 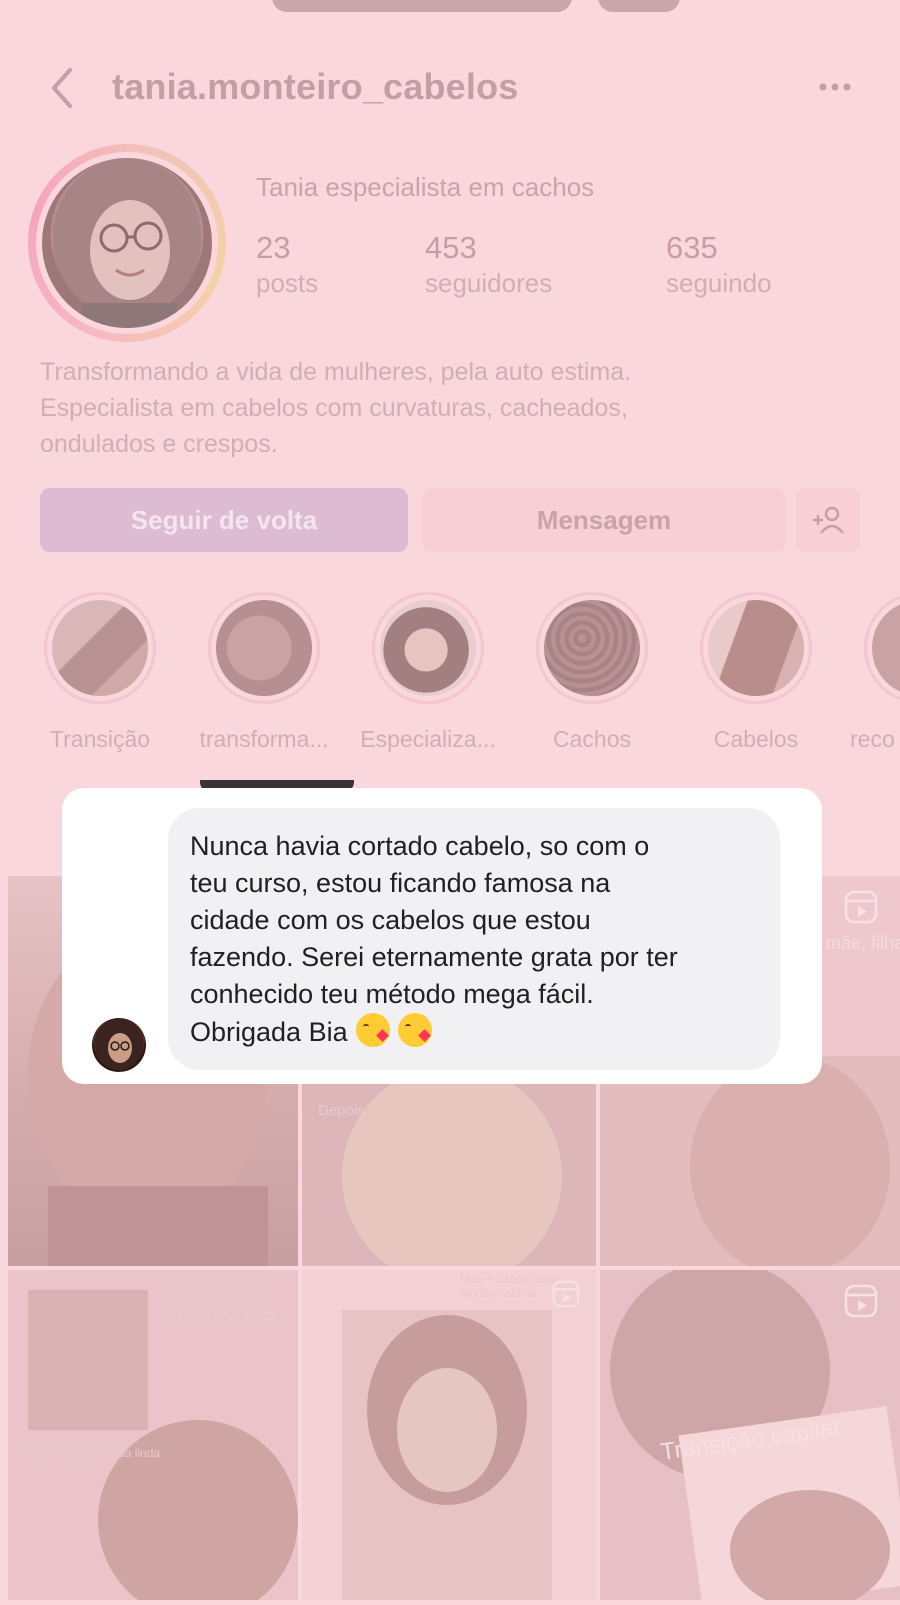 I want to click on more-options-icon, so click(x=835, y=87).